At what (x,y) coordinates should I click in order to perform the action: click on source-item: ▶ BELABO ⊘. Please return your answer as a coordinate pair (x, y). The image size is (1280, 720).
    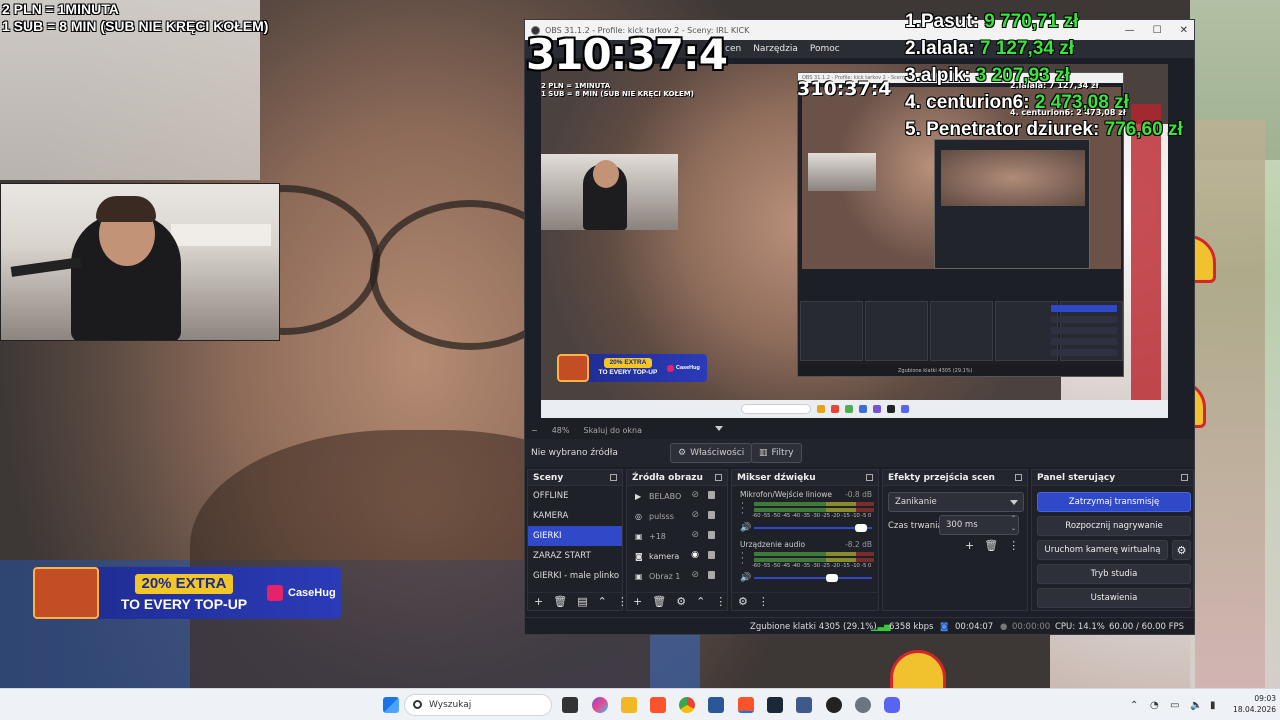
    Looking at the image, I should click on (677, 496).